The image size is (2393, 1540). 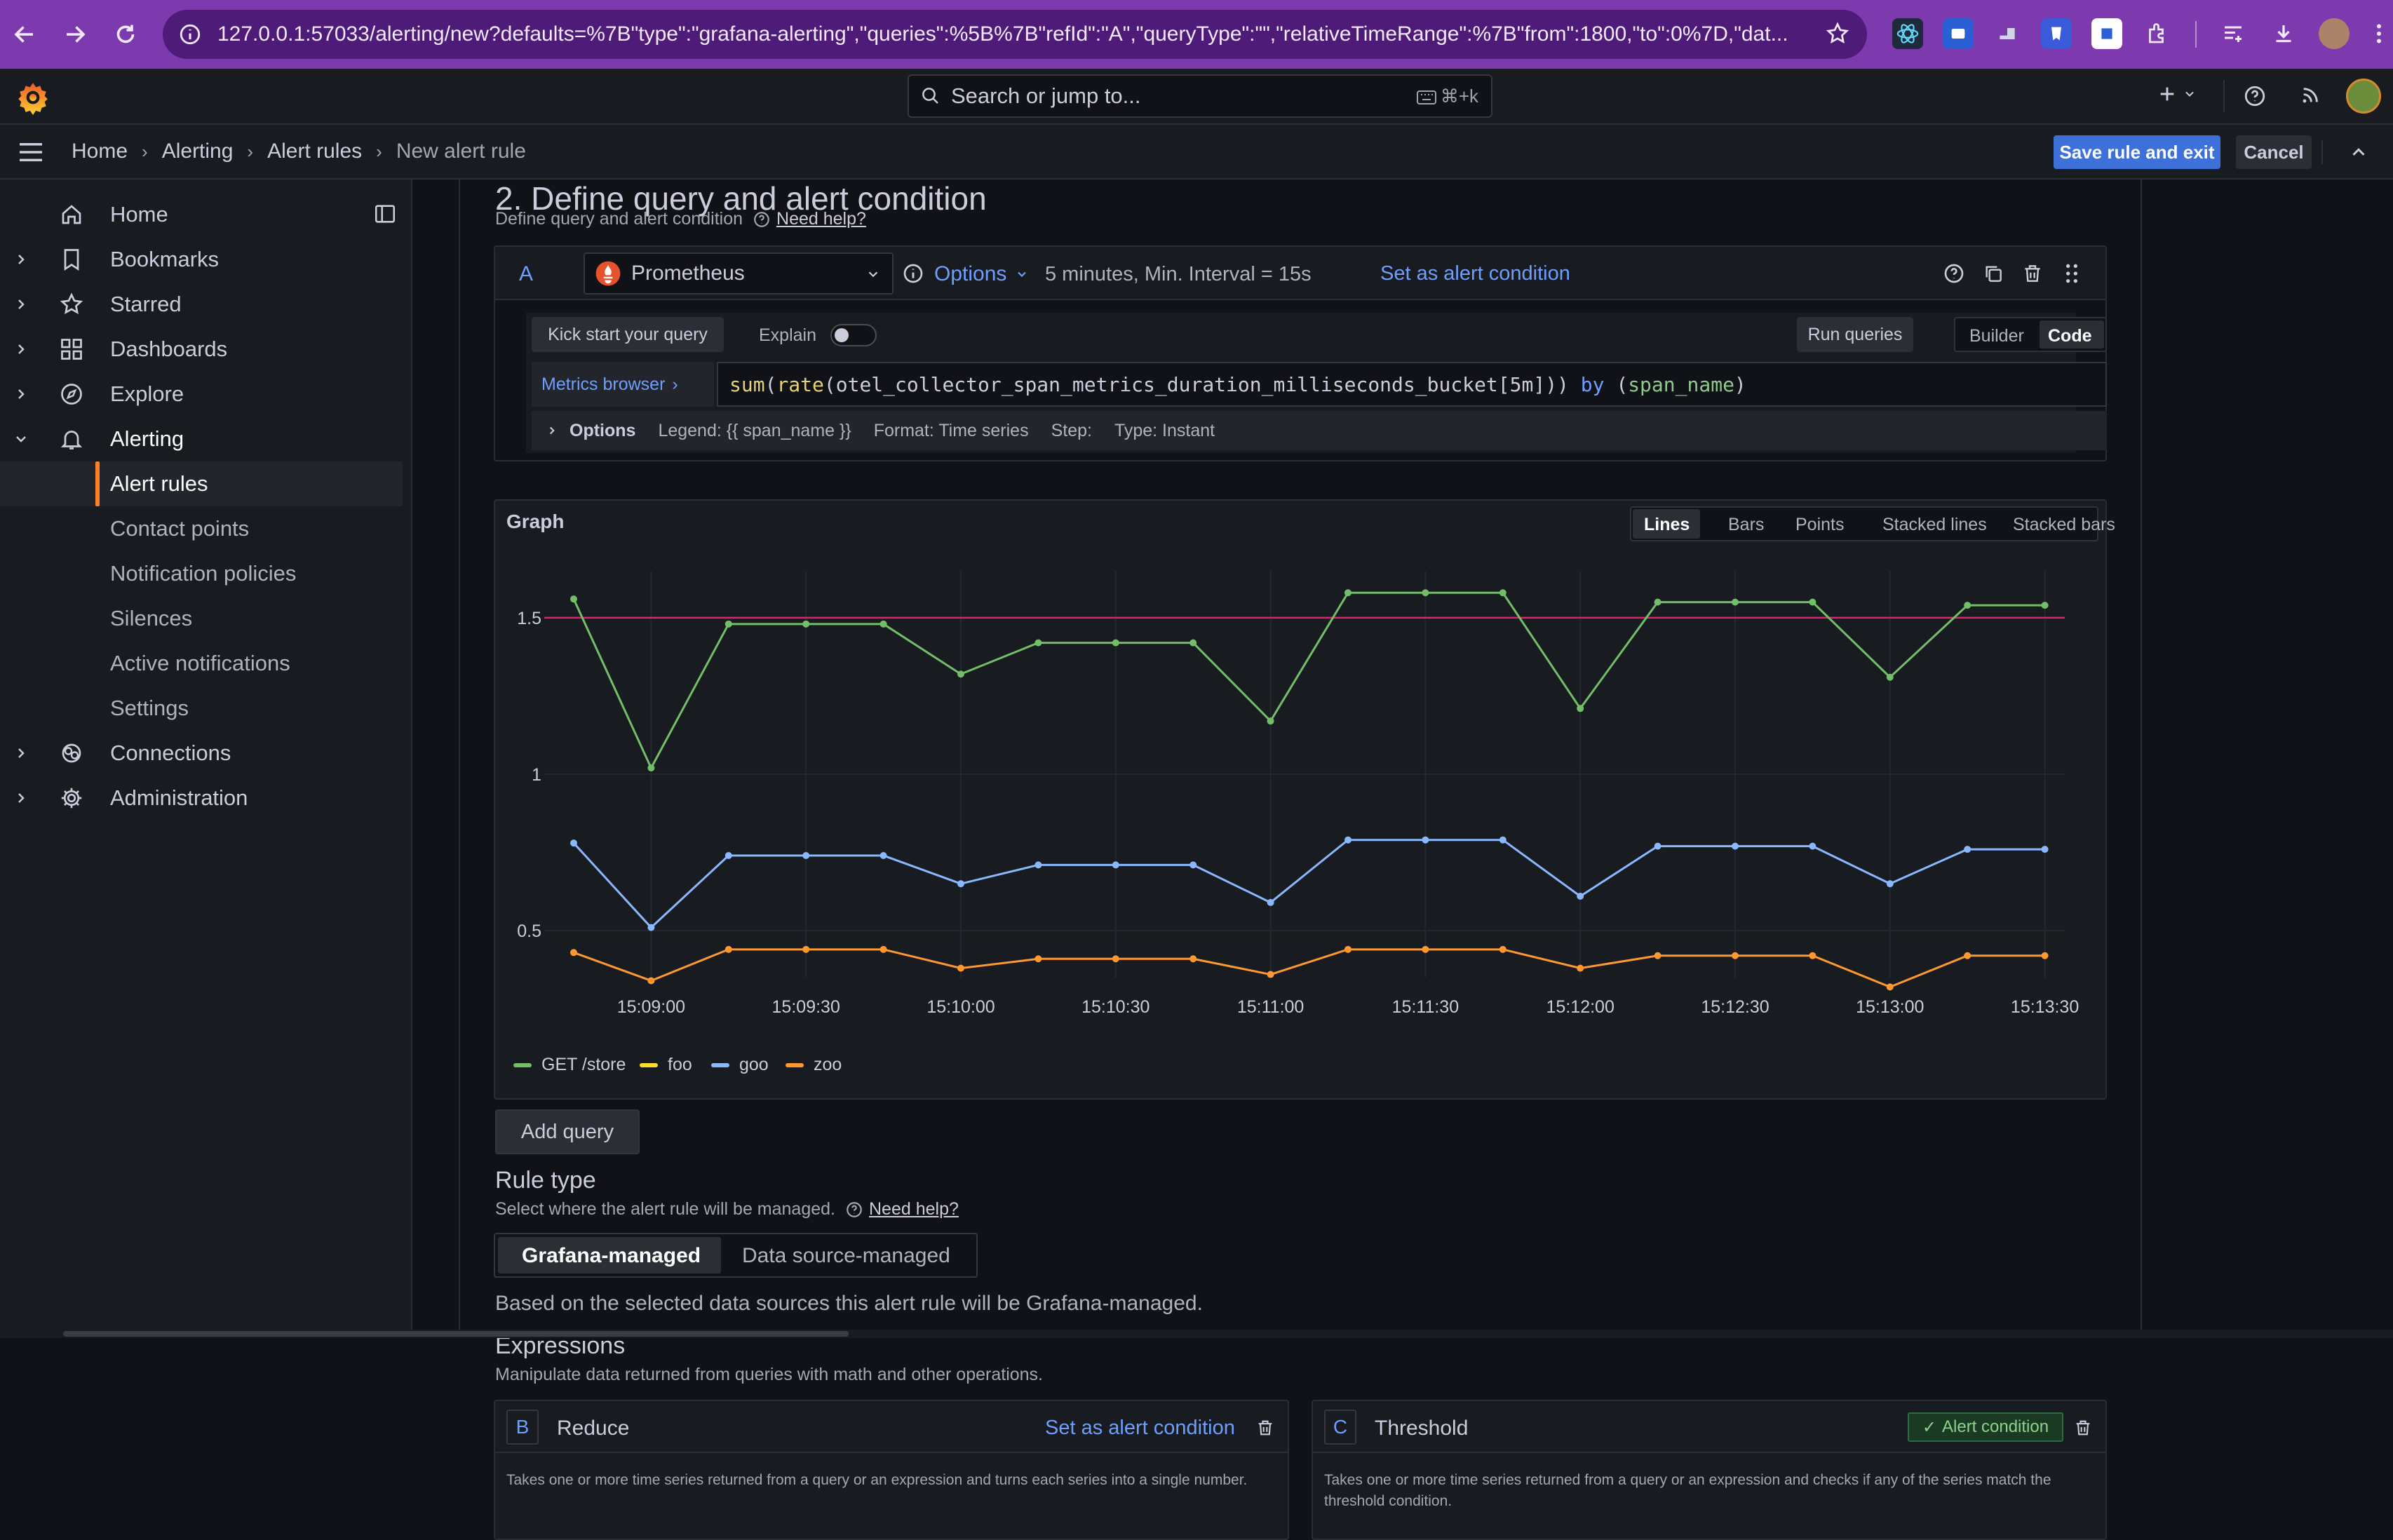 I want to click on grafana-logo-icon, so click(x=32, y=98).